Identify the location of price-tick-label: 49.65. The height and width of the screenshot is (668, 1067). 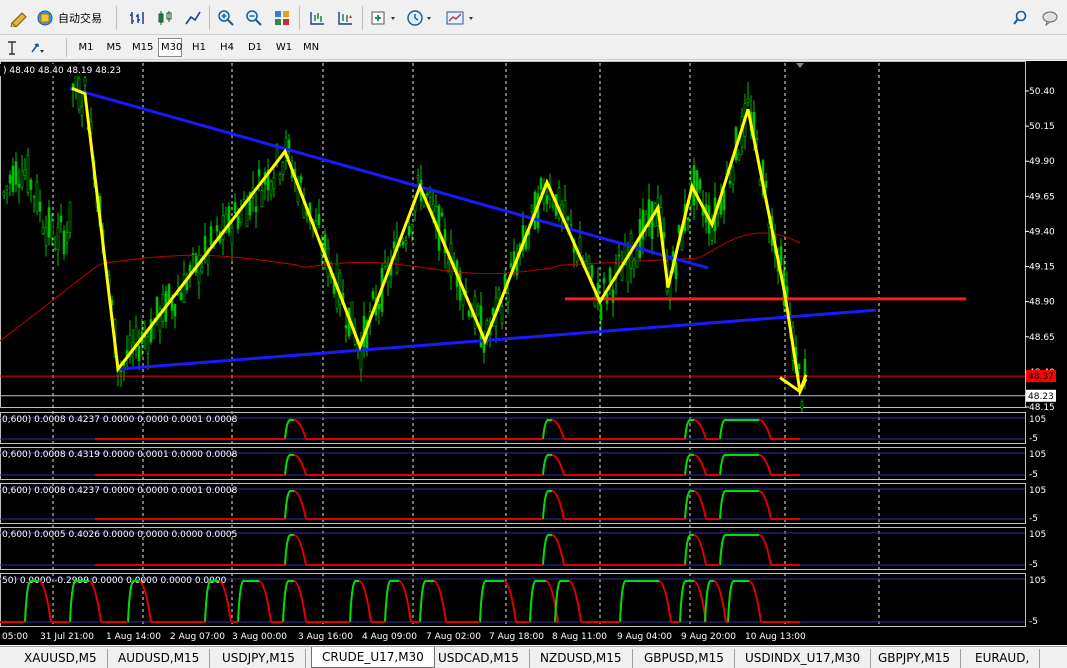
(1042, 197).